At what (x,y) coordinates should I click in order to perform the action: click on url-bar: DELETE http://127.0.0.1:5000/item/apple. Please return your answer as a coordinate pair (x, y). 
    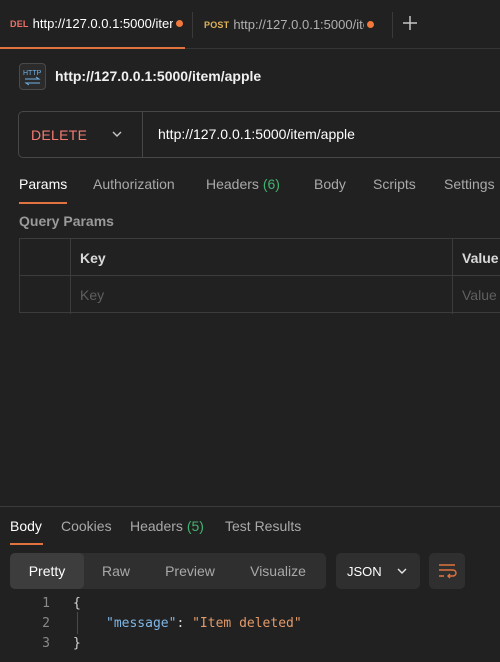
    Looking at the image, I should click on (259, 134).